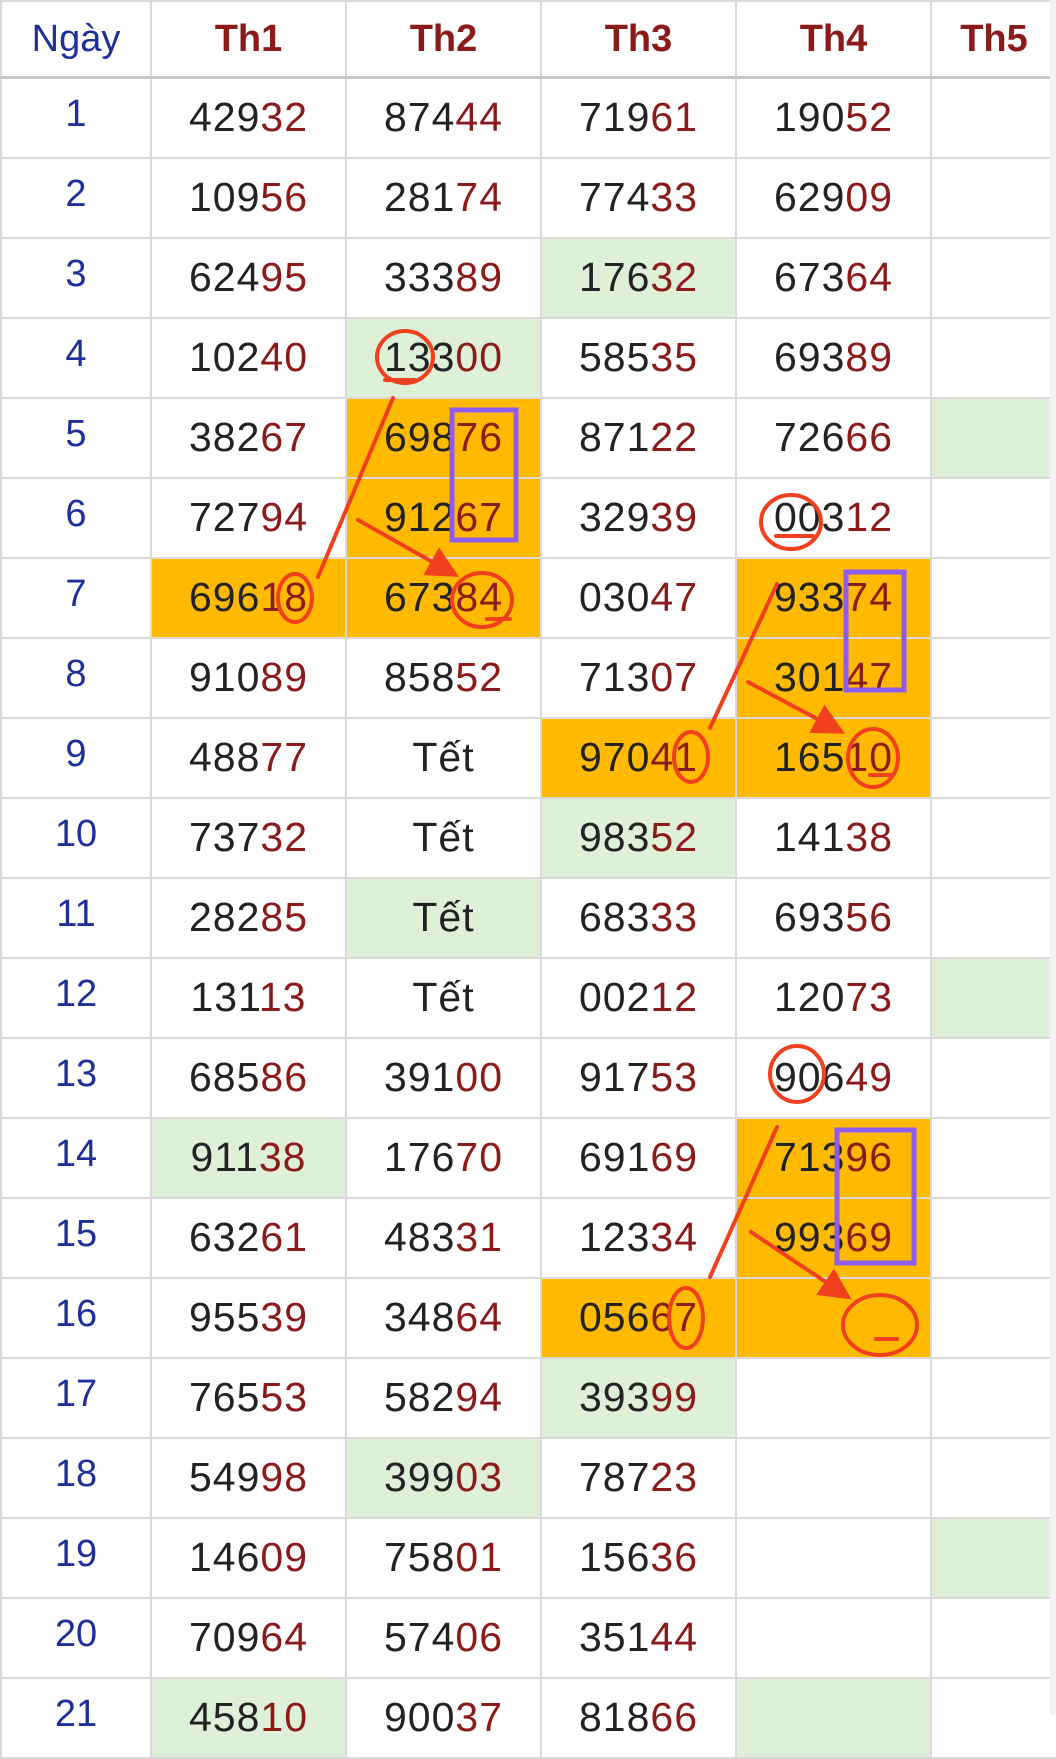  Describe the element at coordinates (479, 1637) in the screenshot. I see `number-tail-digits: 06` at that location.